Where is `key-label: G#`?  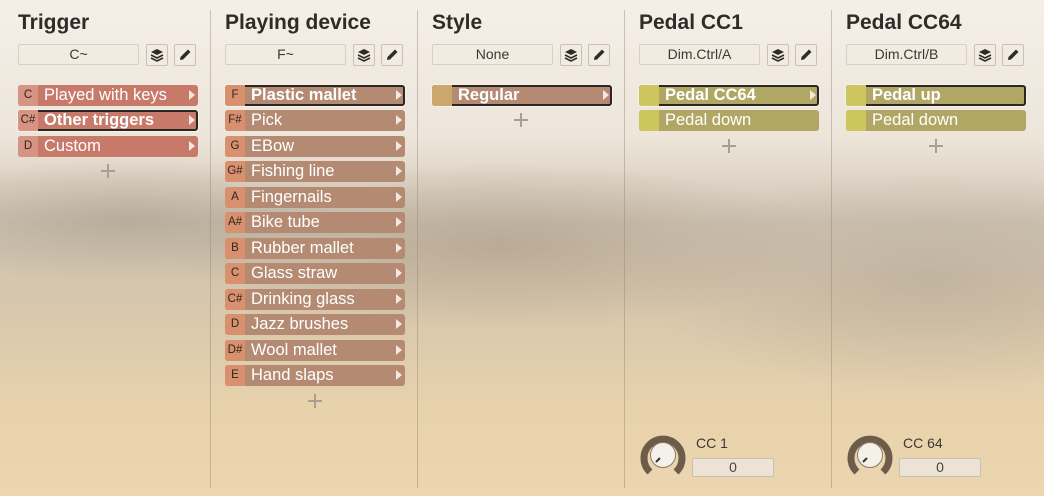
key-label: G# is located at coordinates (235, 171).